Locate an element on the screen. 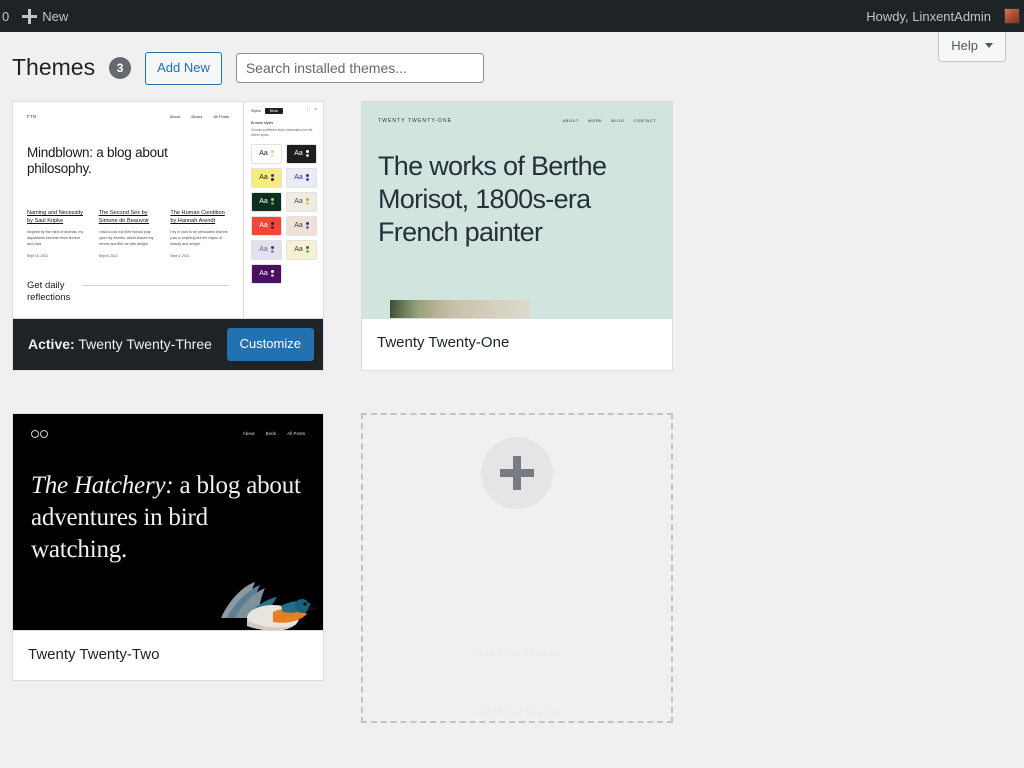 The image size is (1024, 768). tt3-preview-topnav: FTB About Books All Posts is located at coordinates (128, 116).